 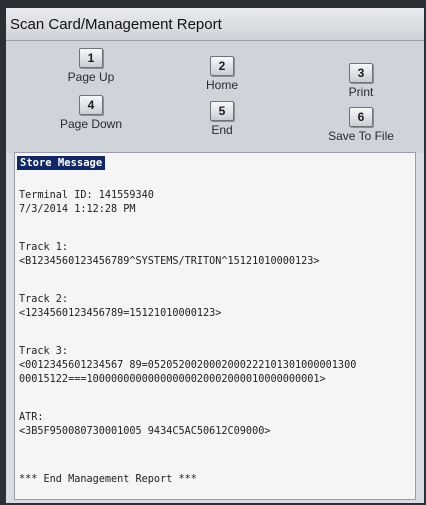 What do you see at coordinates (361, 73) in the screenshot?
I see `key-number: 3` at bounding box center [361, 73].